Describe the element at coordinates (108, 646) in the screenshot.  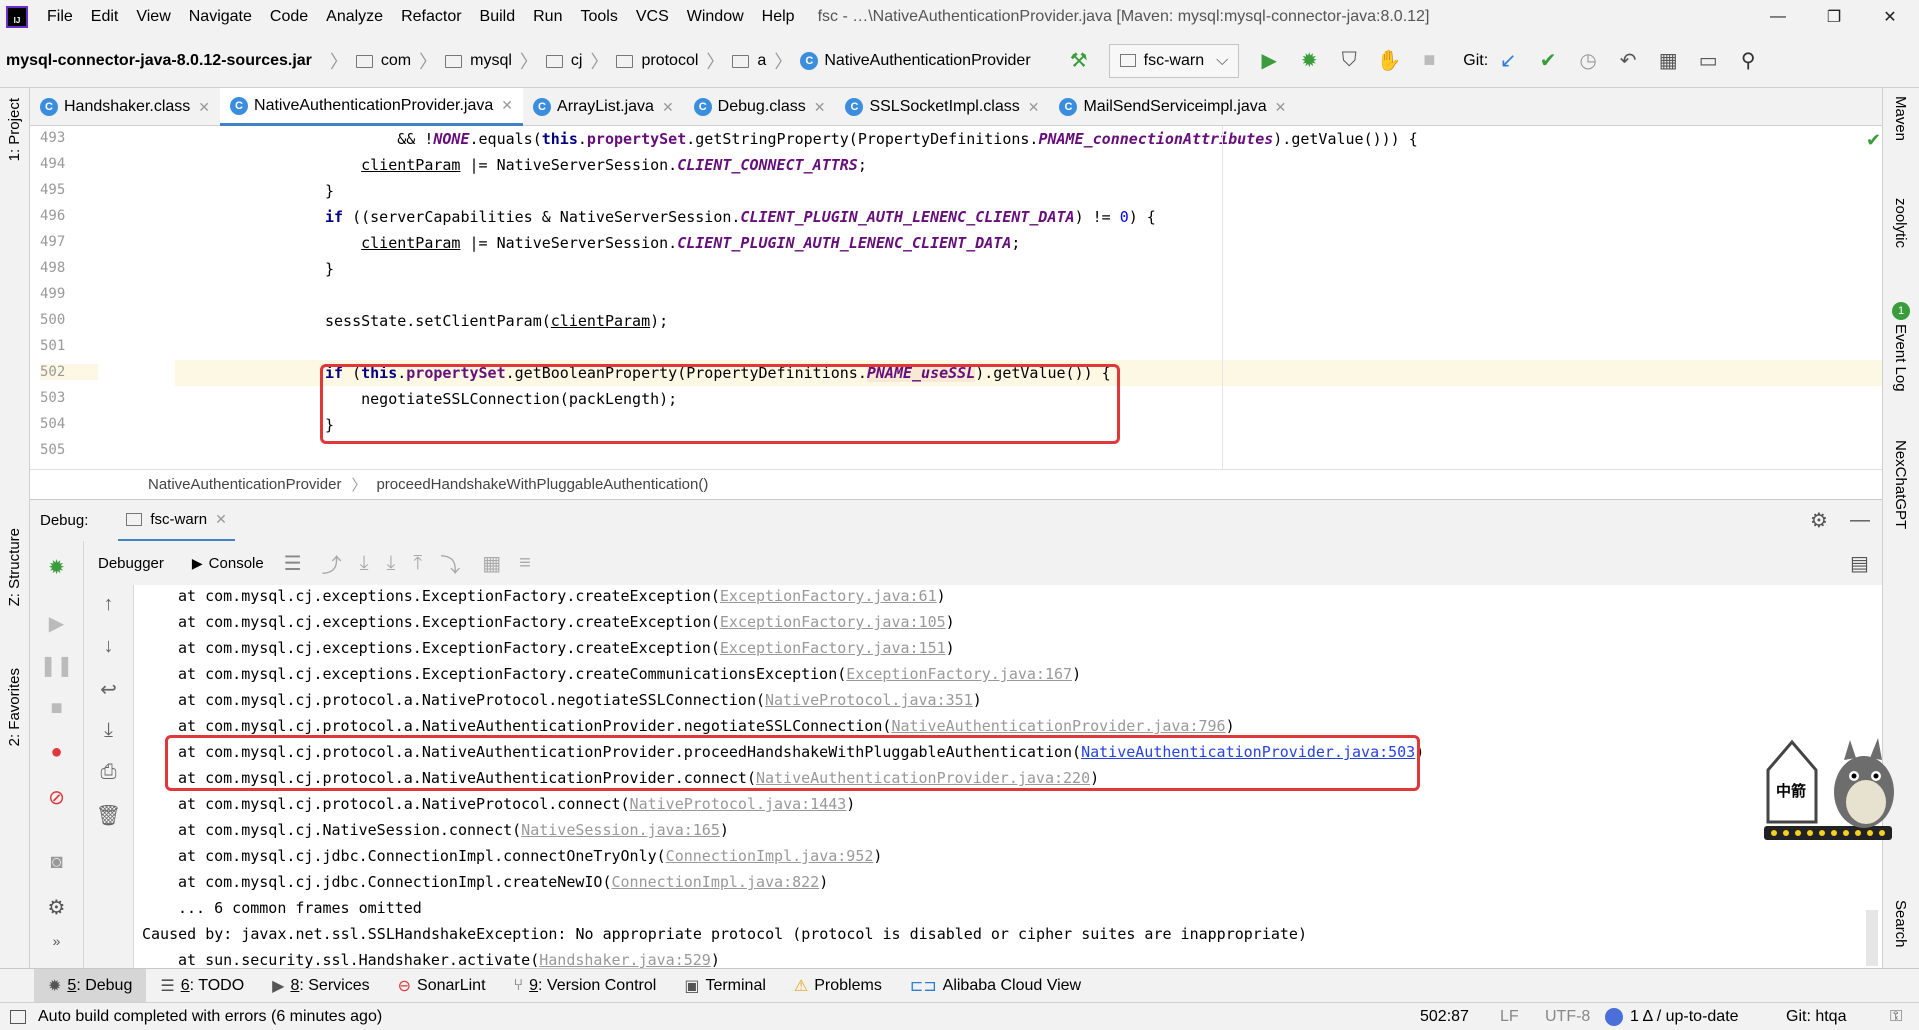
I see `down-arrow-icon: ↓` at that location.